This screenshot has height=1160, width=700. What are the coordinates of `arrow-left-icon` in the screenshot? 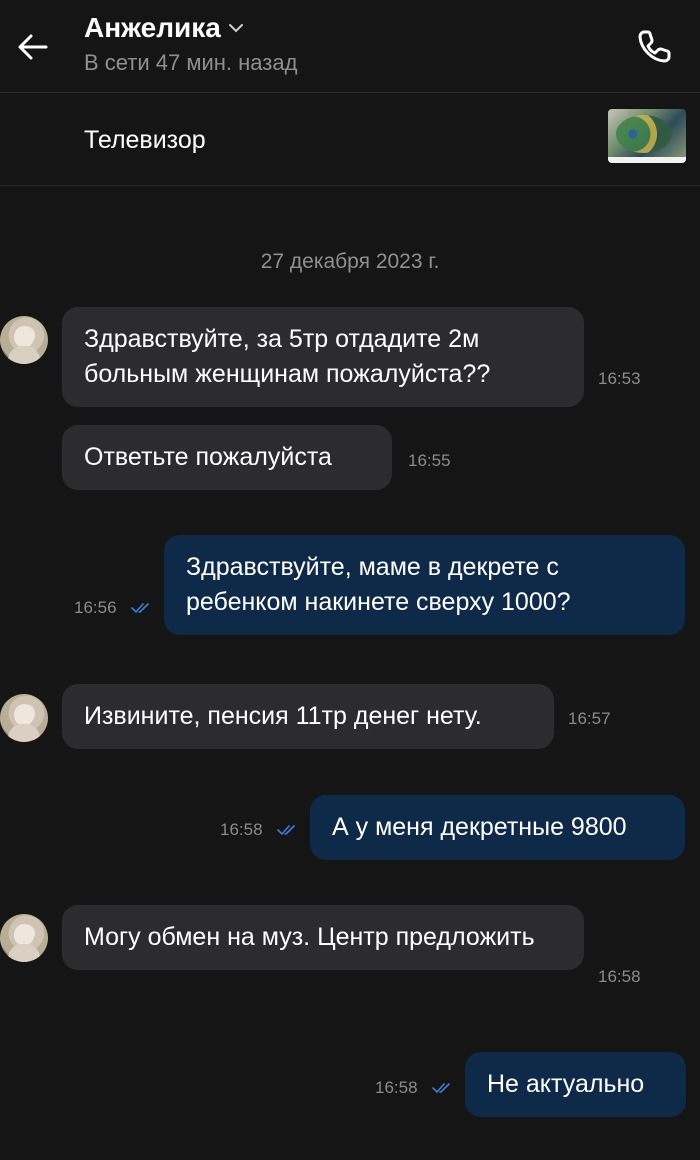 It's located at (33, 47).